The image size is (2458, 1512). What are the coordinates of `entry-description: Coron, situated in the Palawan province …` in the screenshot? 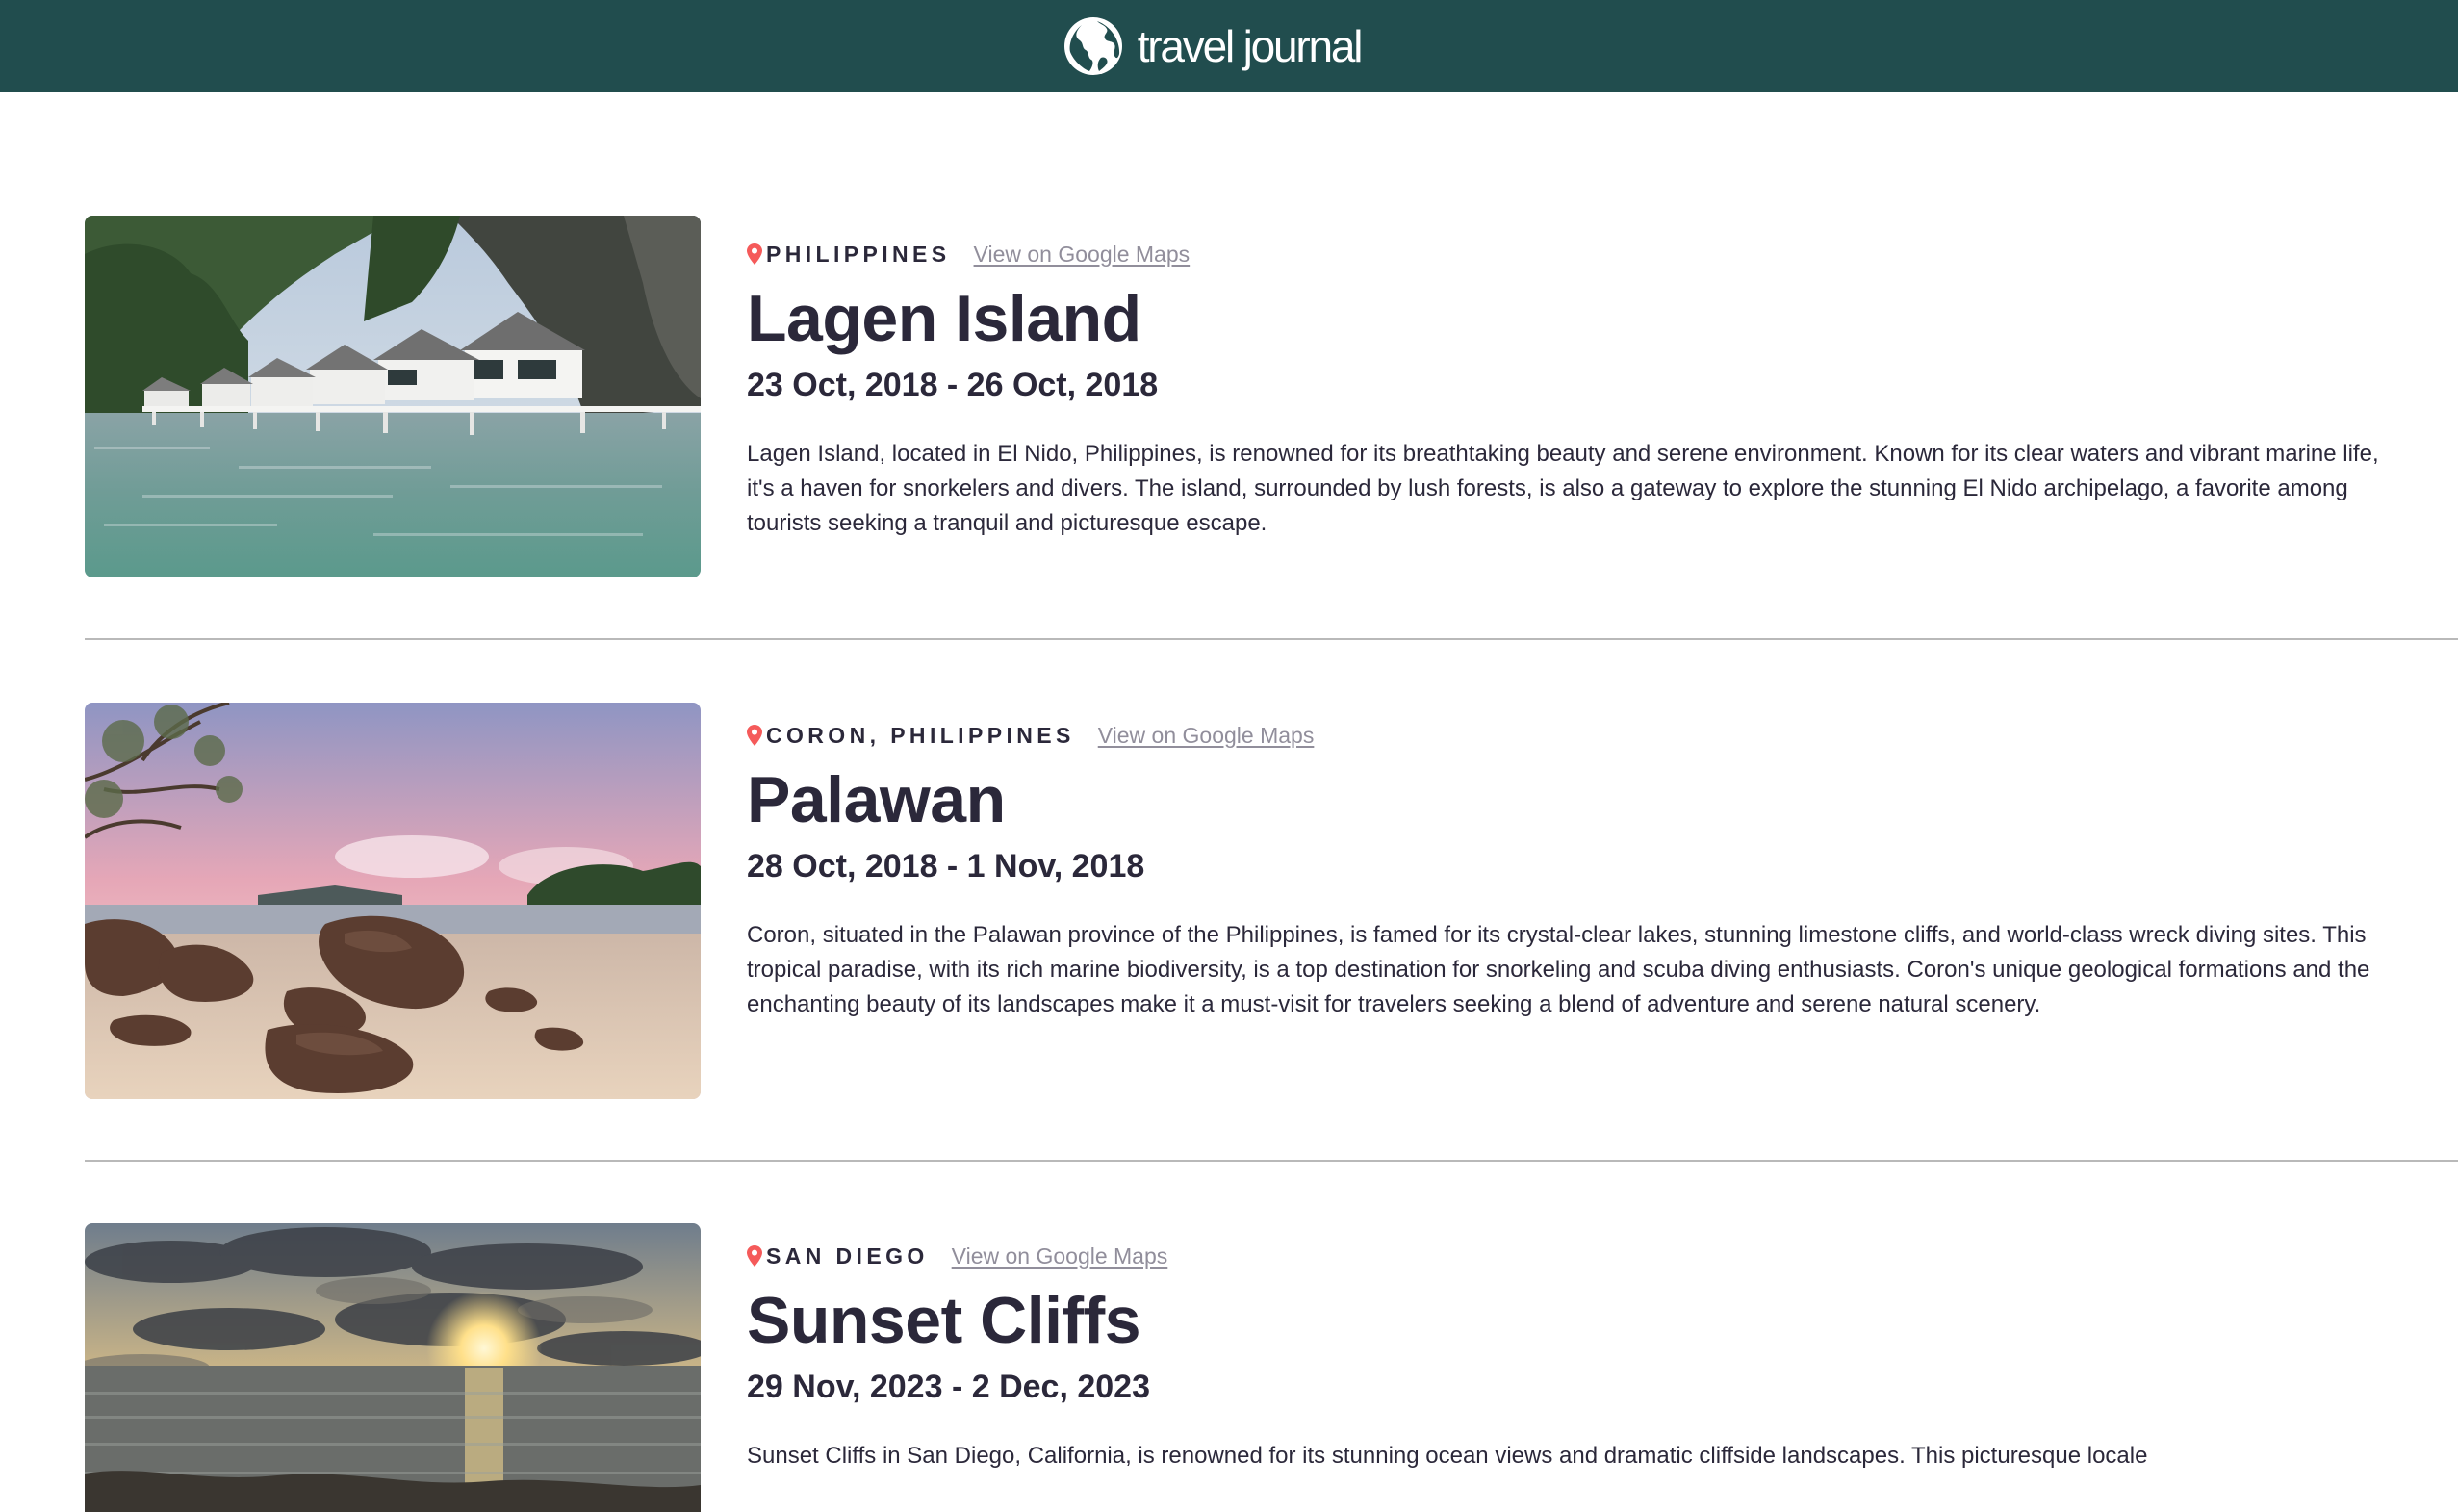 It's located at (1559, 969).